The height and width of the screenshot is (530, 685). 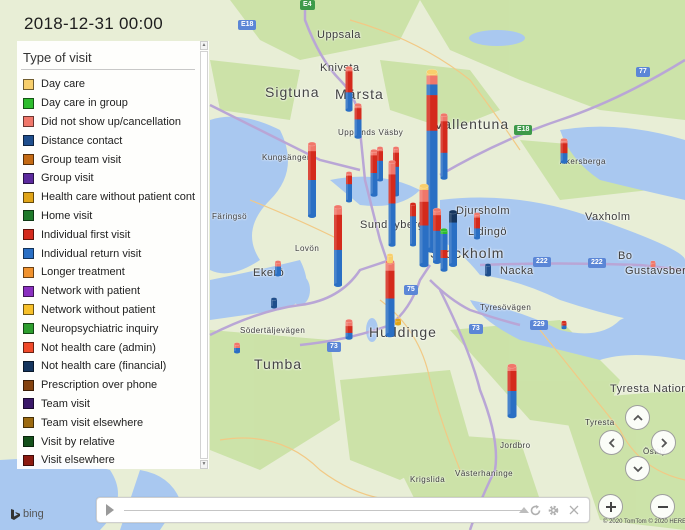 What do you see at coordinates (110, 510) in the screenshot?
I see `play-button` at bounding box center [110, 510].